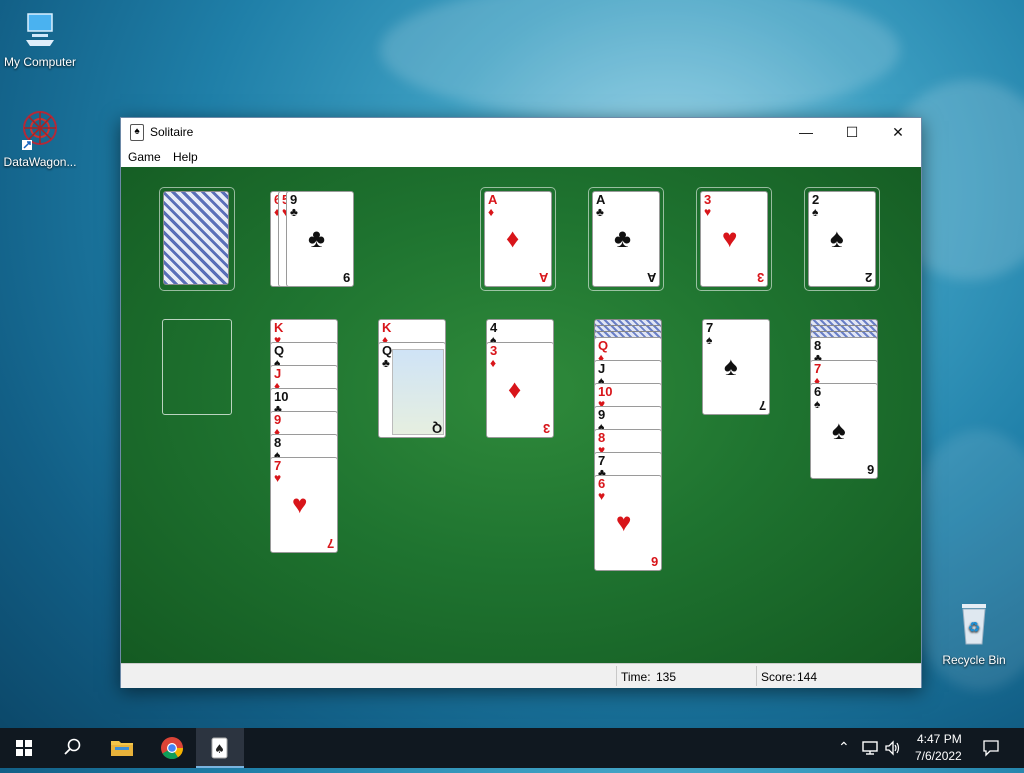  I want to click on stock-outline, so click(197, 239).